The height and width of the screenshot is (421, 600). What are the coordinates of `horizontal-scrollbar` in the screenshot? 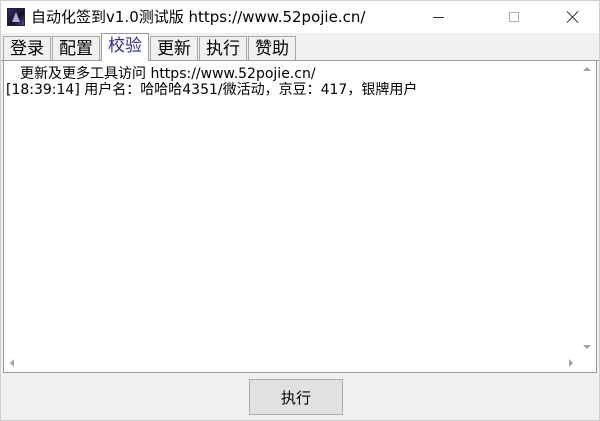 It's located at (291, 363).